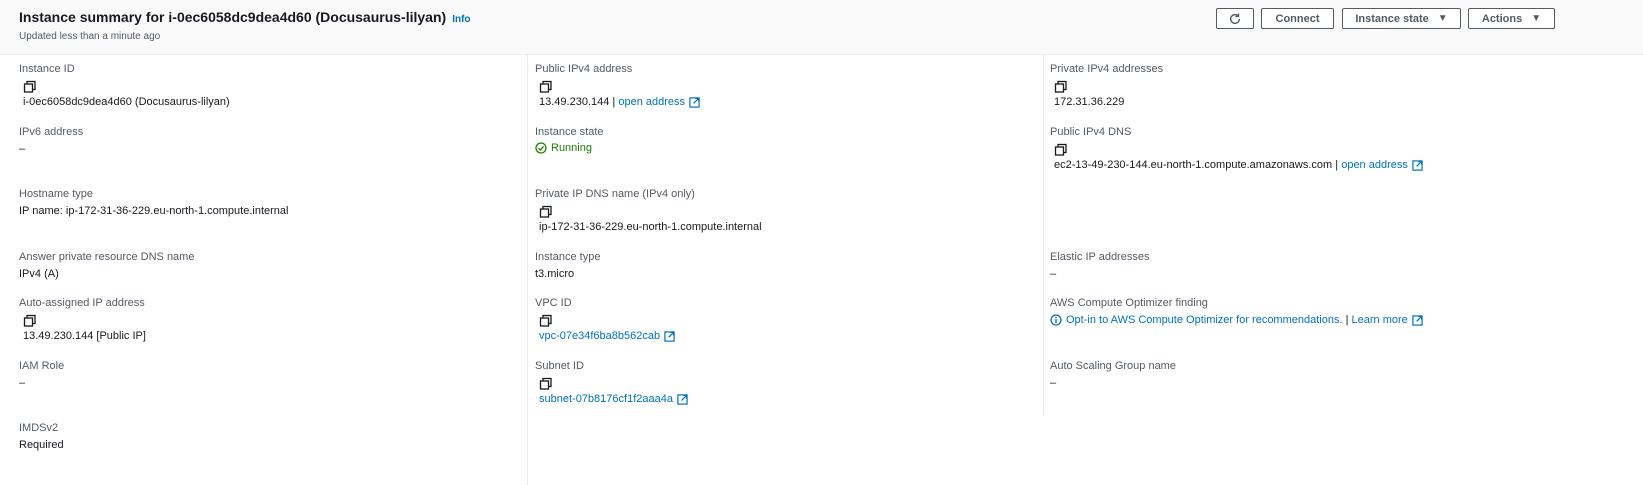  I want to click on field-ipv6: IPv6 address –, so click(51, 140).